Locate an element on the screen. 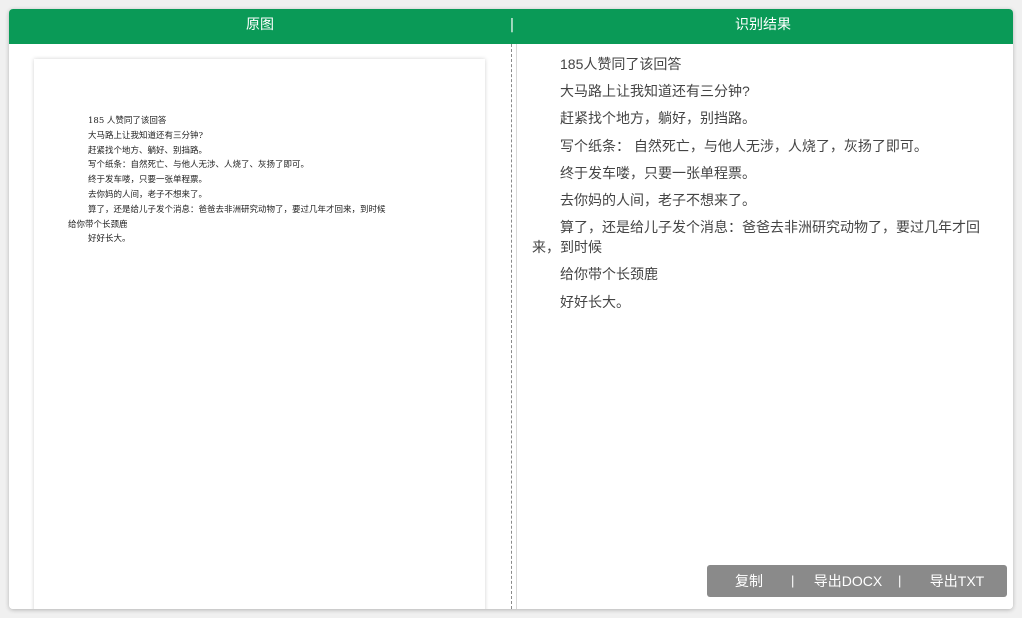 The height and width of the screenshot is (618, 1022). original-line: 赶紧找个地方、躺好、别挡路。 is located at coordinates (148, 150).